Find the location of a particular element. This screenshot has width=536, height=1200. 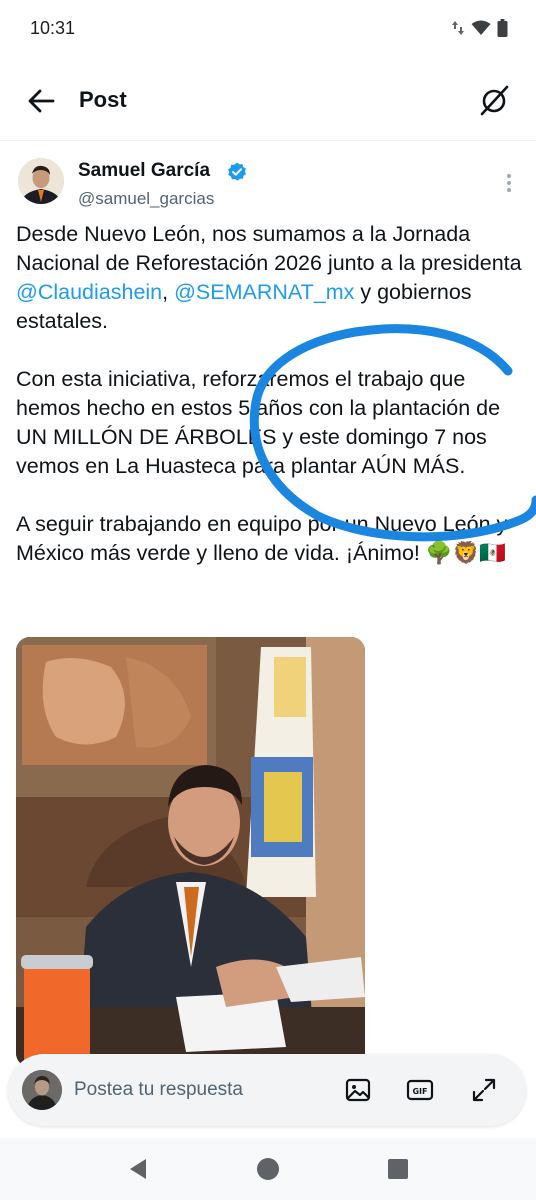

status-time: 10:31 is located at coordinates (53, 28).